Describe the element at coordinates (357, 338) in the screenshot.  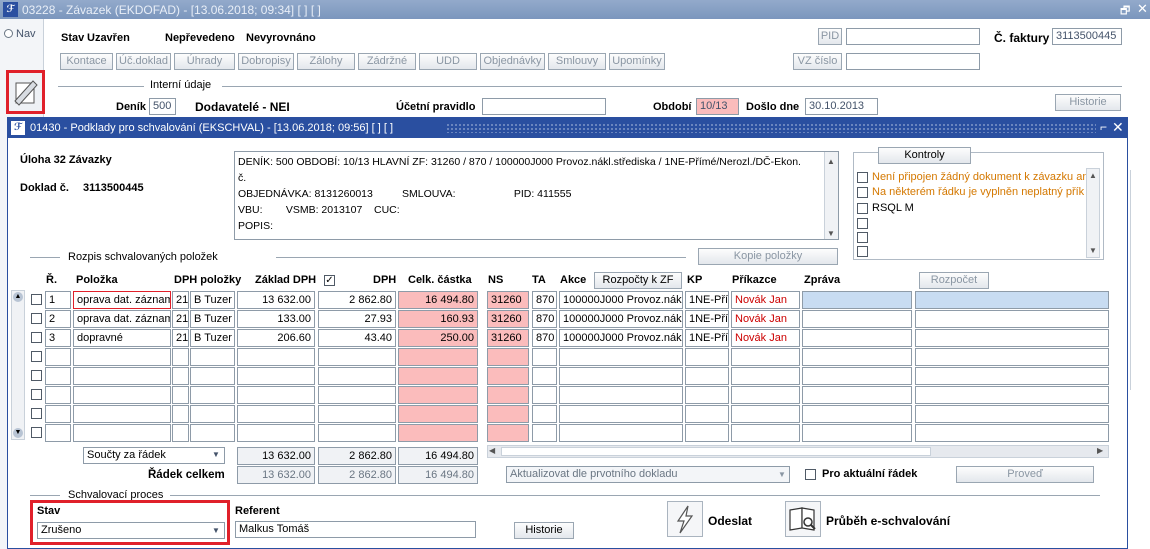
I see `cell-dph: 43.40` at that location.